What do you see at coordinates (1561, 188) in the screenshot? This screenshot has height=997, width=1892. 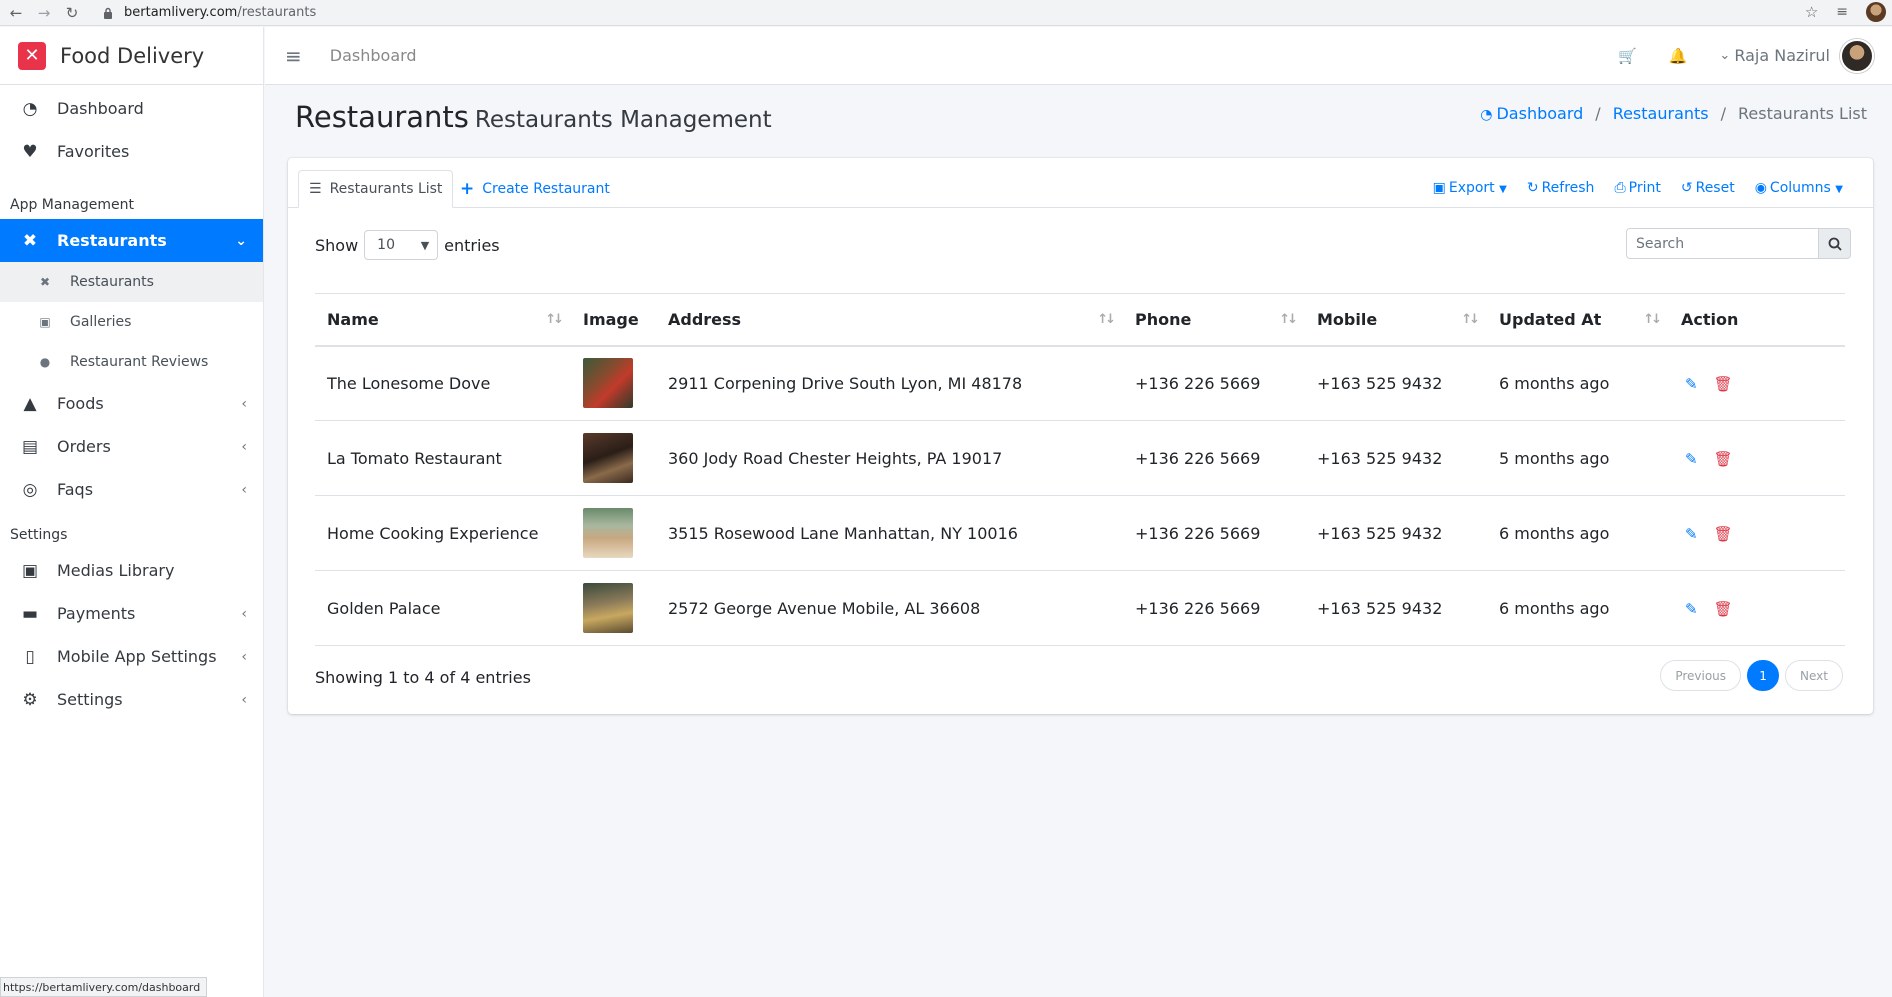 I see `refresh-button: ↻ Refresh` at bounding box center [1561, 188].